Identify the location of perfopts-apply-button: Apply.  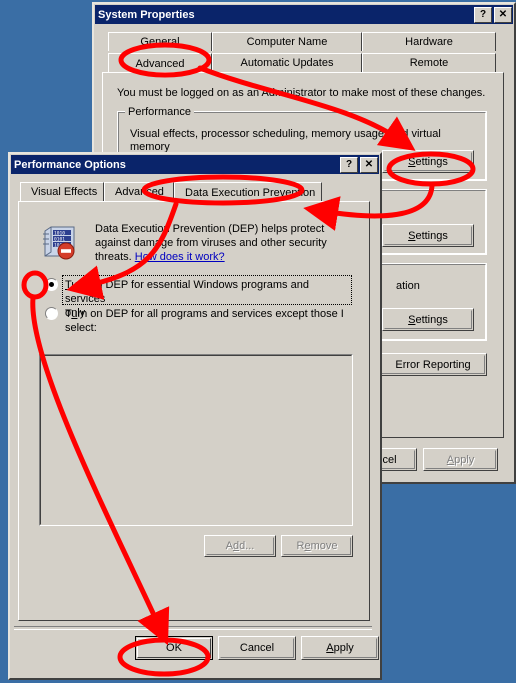
(340, 648).